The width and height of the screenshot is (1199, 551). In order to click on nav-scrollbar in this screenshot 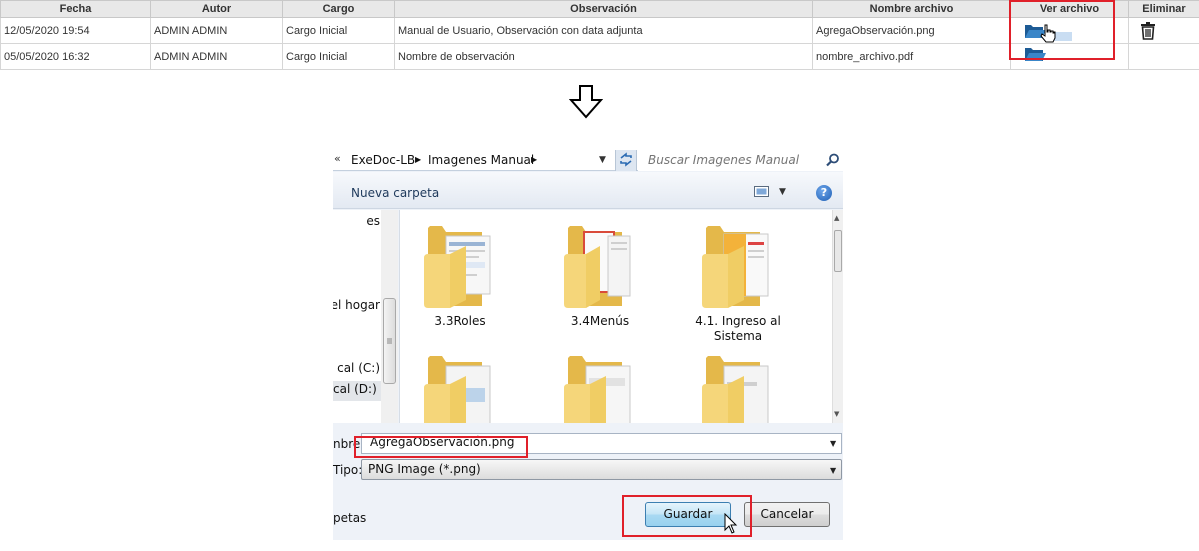, I will do `click(389, 316)`.